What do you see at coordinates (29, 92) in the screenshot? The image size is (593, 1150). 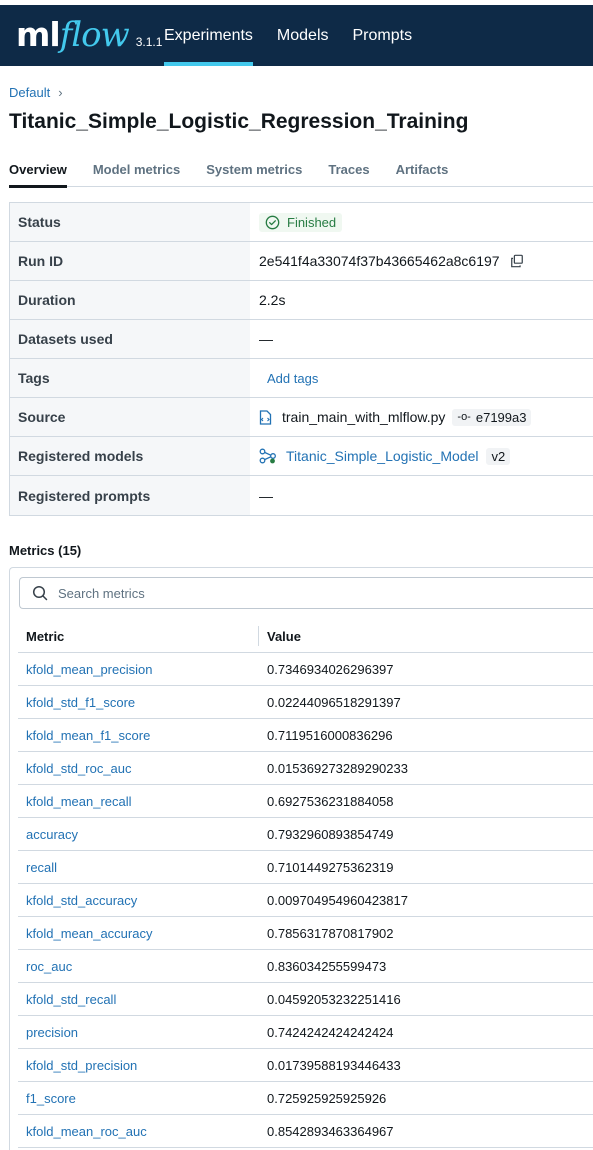 I see `breadcrumb-experiment-link: Default` at bounding box center [29, 92].